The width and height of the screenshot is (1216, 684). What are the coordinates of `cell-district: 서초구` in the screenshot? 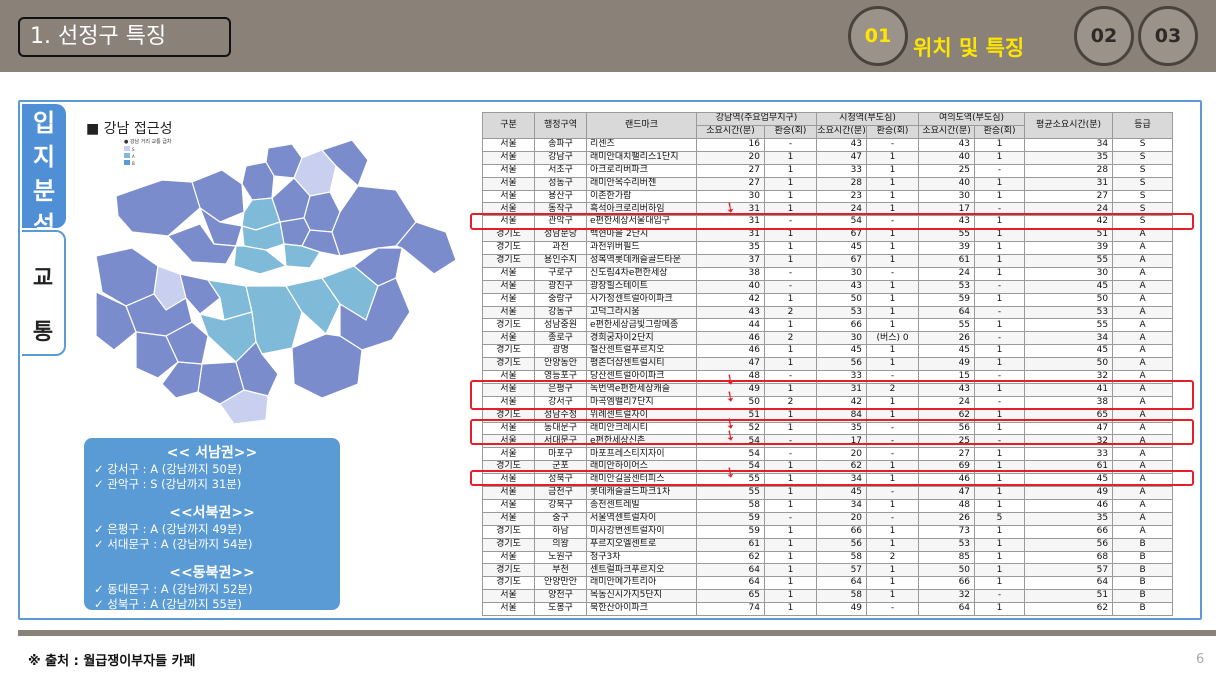 It's located at (560, 170).